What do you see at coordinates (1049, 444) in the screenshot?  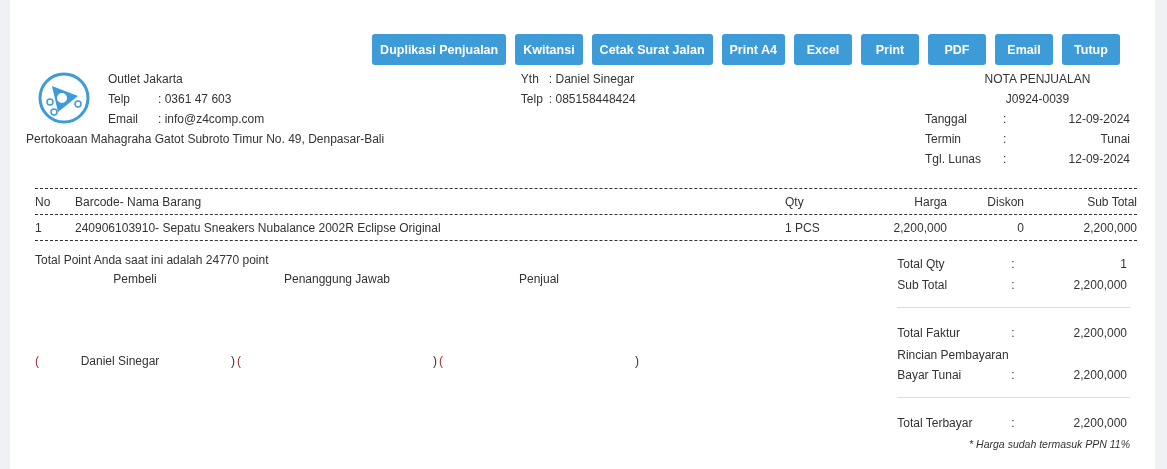 I see `tax-note: * Harga sudah termasuk PPN 11%` at bounding box center [1049, 444].